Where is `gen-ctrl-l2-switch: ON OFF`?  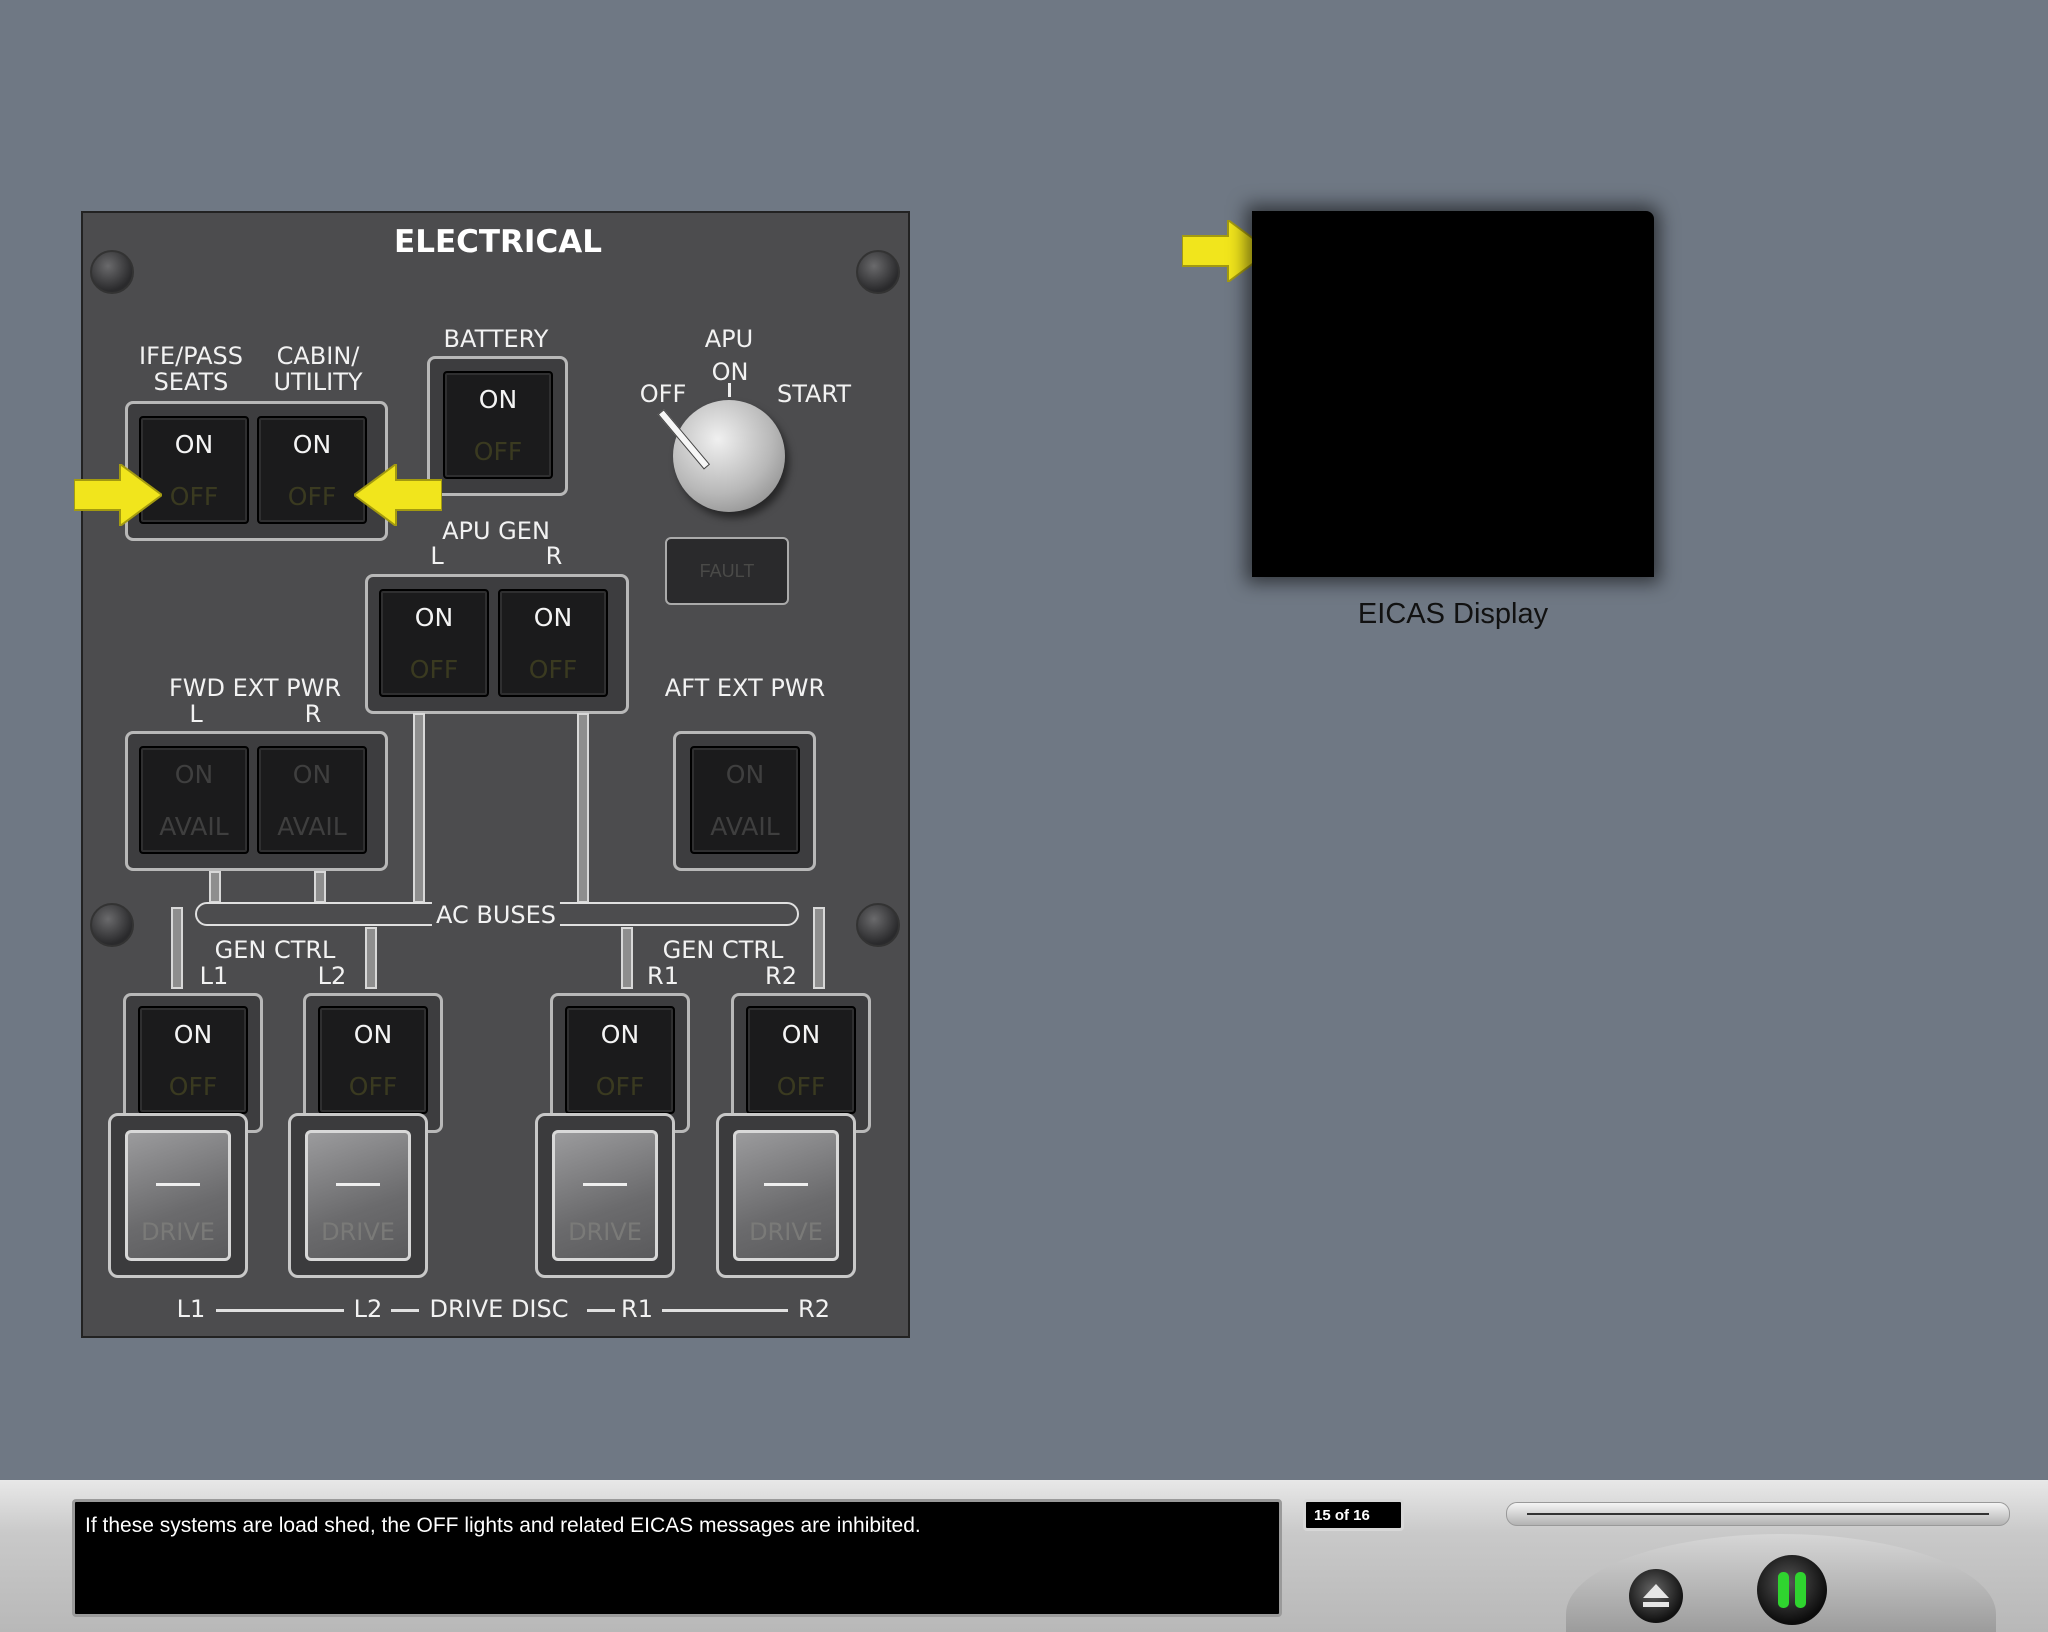 gen-ctrl-l2-switch: ON OFF is located at coordinates (373, 1060).